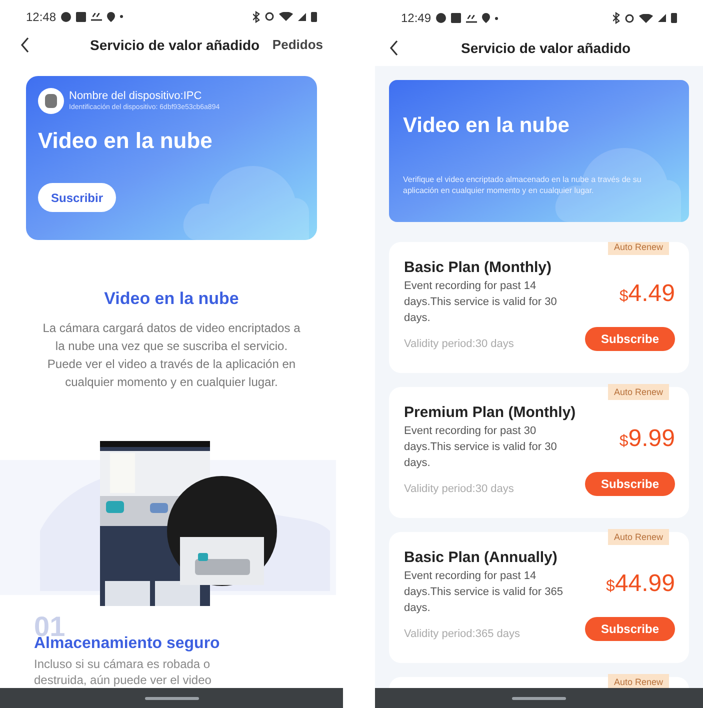 This screenshot has height=708, width=703. What do you see at coordinates (486, 126) in the screenshot?
I see `banner-title: Video en la nube` at bounding box center [486, 126].